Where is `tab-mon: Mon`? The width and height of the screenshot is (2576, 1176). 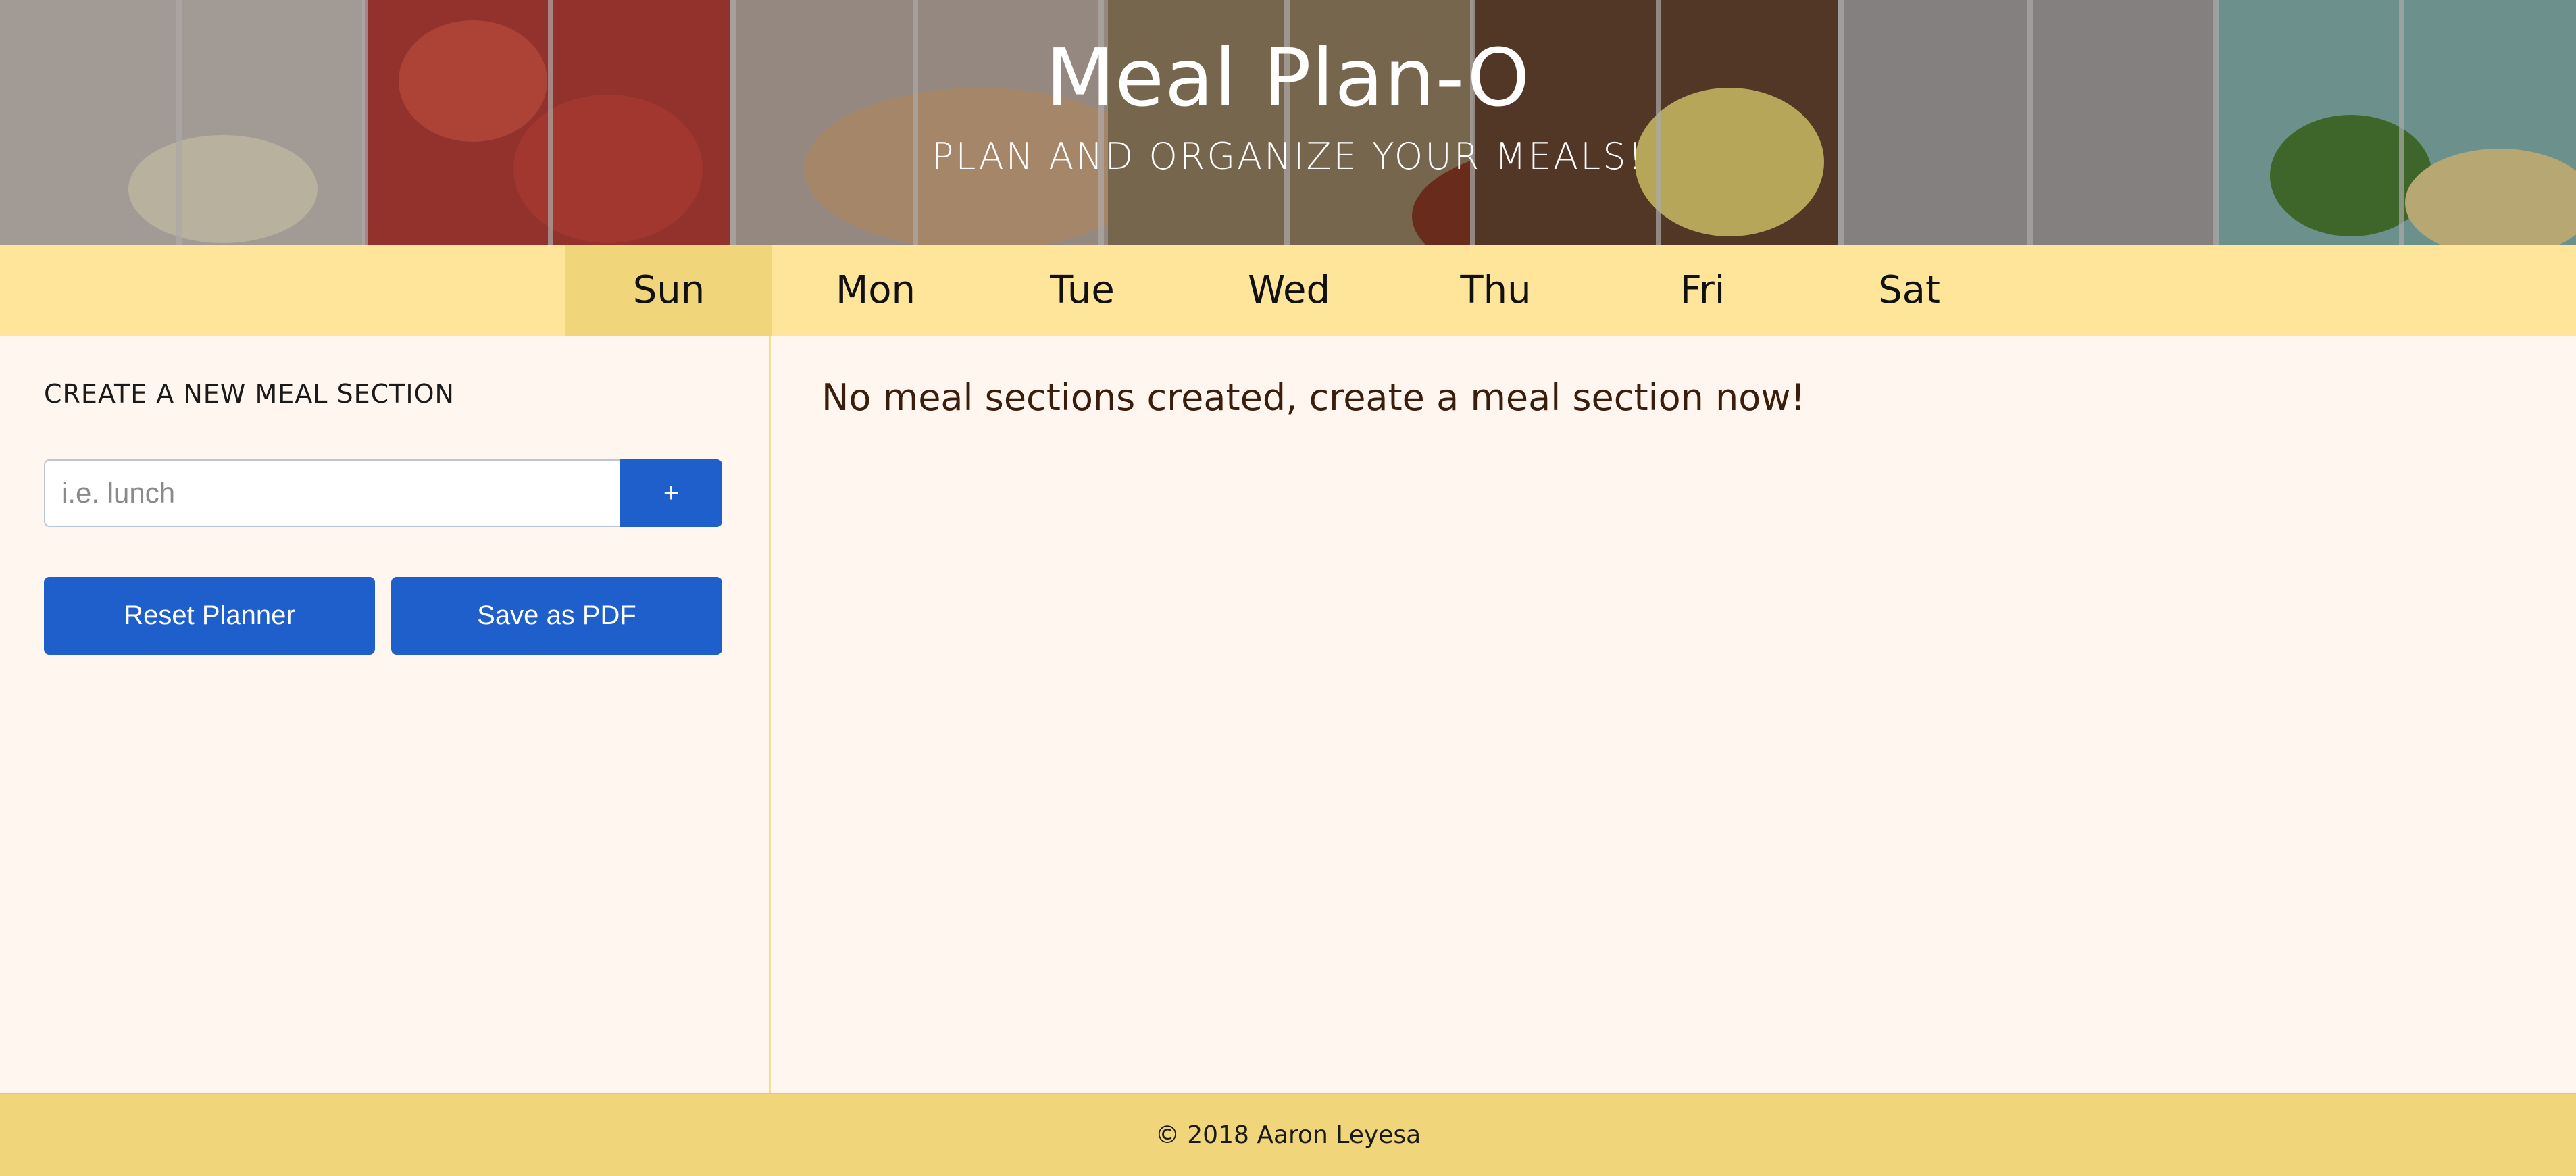 tab-mon: Mon is located at coordinates (875, 291).